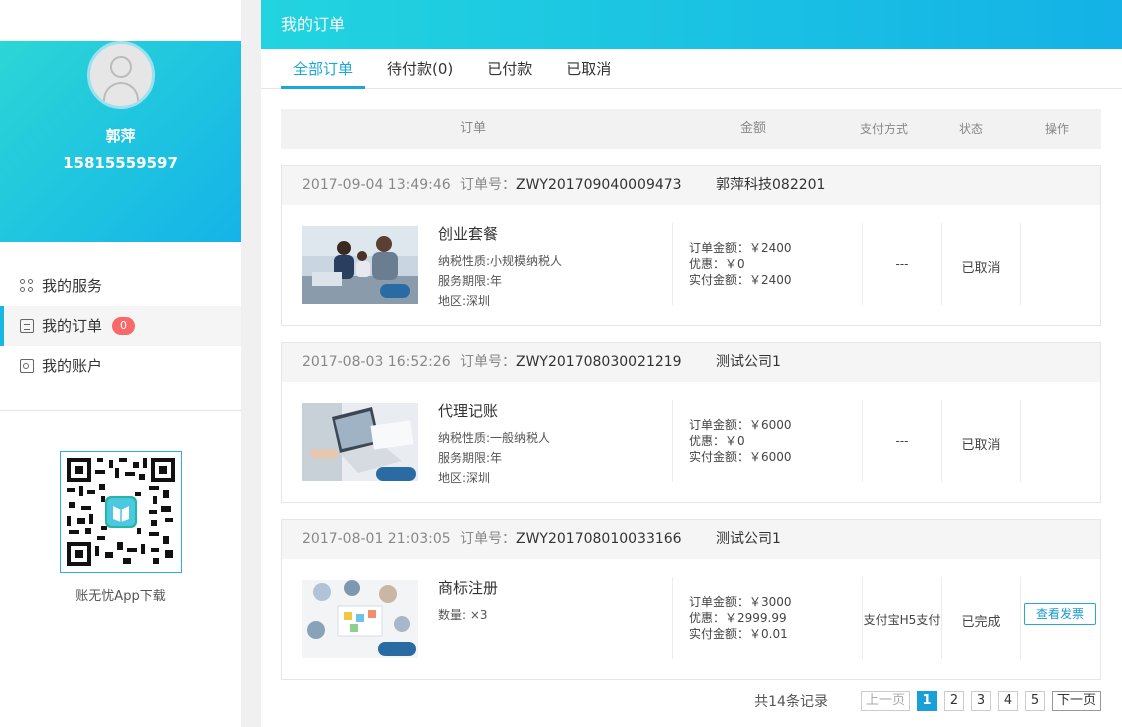  I want to click on product-details: 纳税性质:一般纳税人 服务期限:年 地区:深圳, so click(494, 458).